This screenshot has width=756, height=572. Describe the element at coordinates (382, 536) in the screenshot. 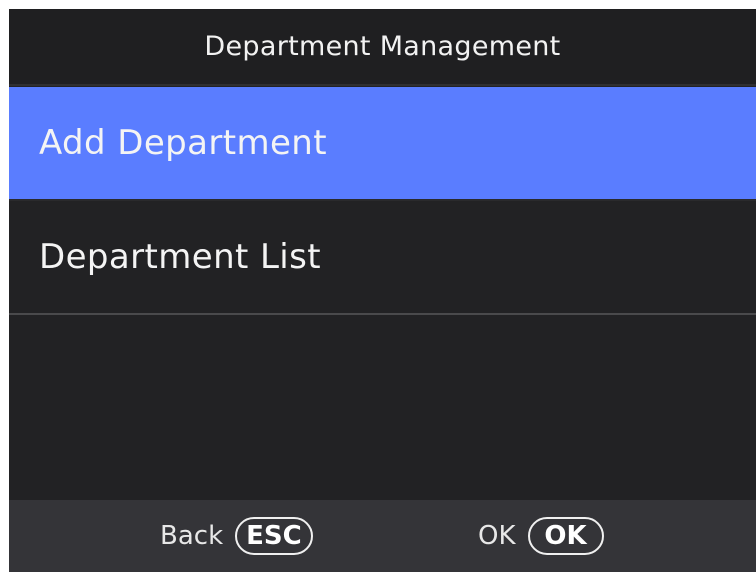

I see `key-hint-bar: Back ESC OK OK` at that location.